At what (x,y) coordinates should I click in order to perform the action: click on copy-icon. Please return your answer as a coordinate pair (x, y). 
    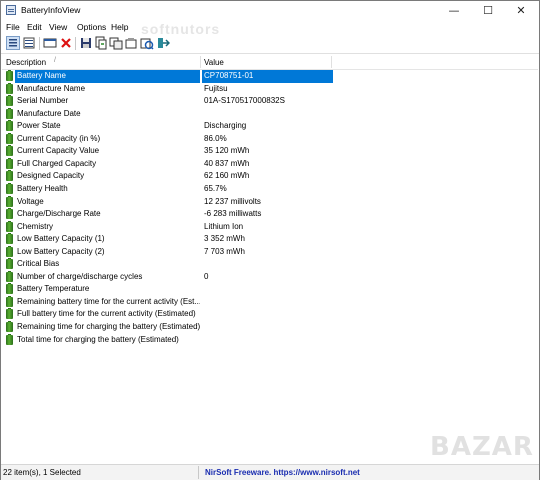
    Looking at the image, I should click on (101, 43).